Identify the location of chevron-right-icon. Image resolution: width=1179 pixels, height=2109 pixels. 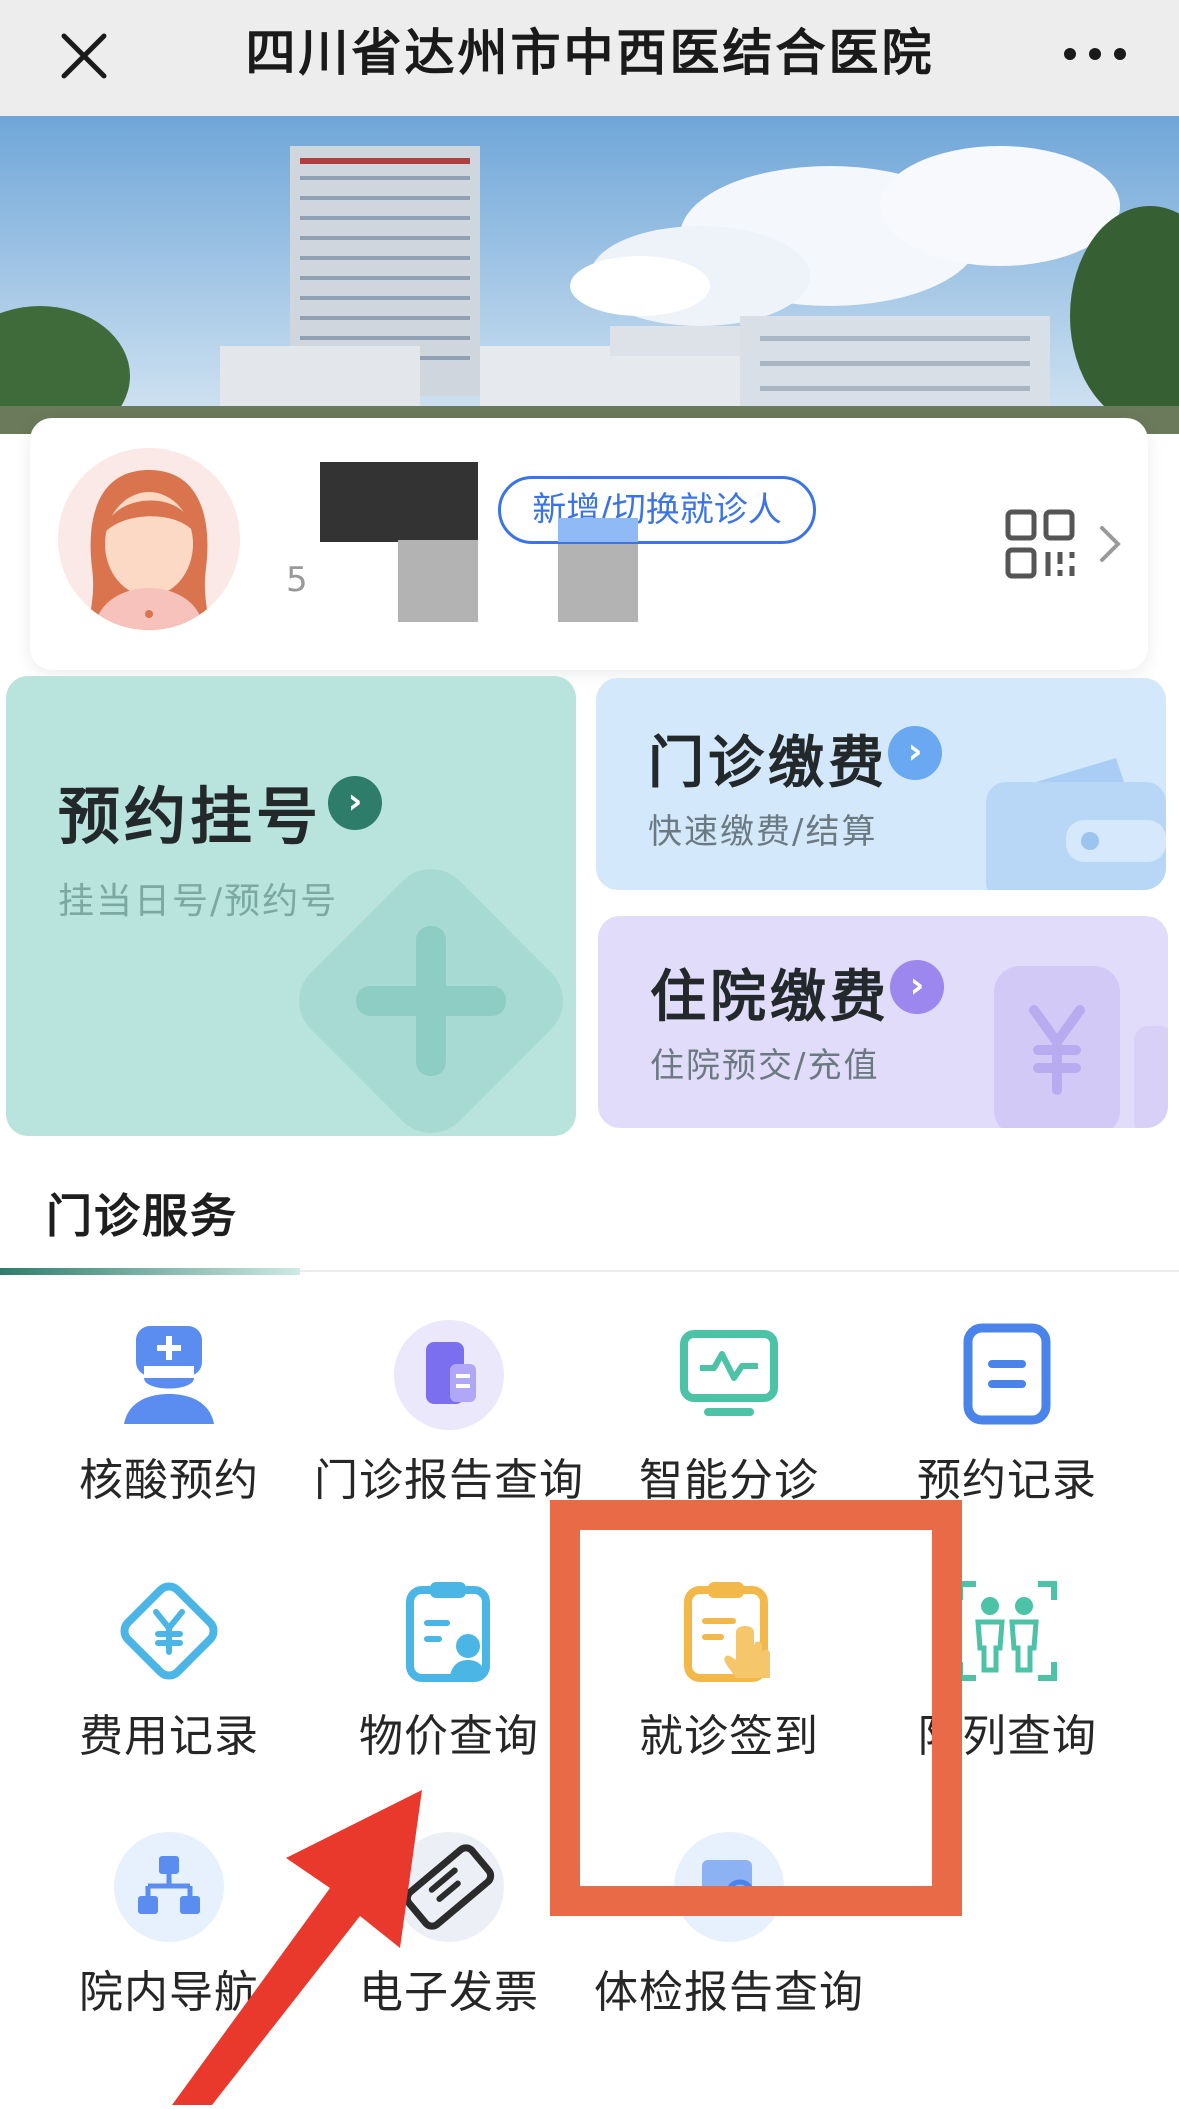
(1110, 544).